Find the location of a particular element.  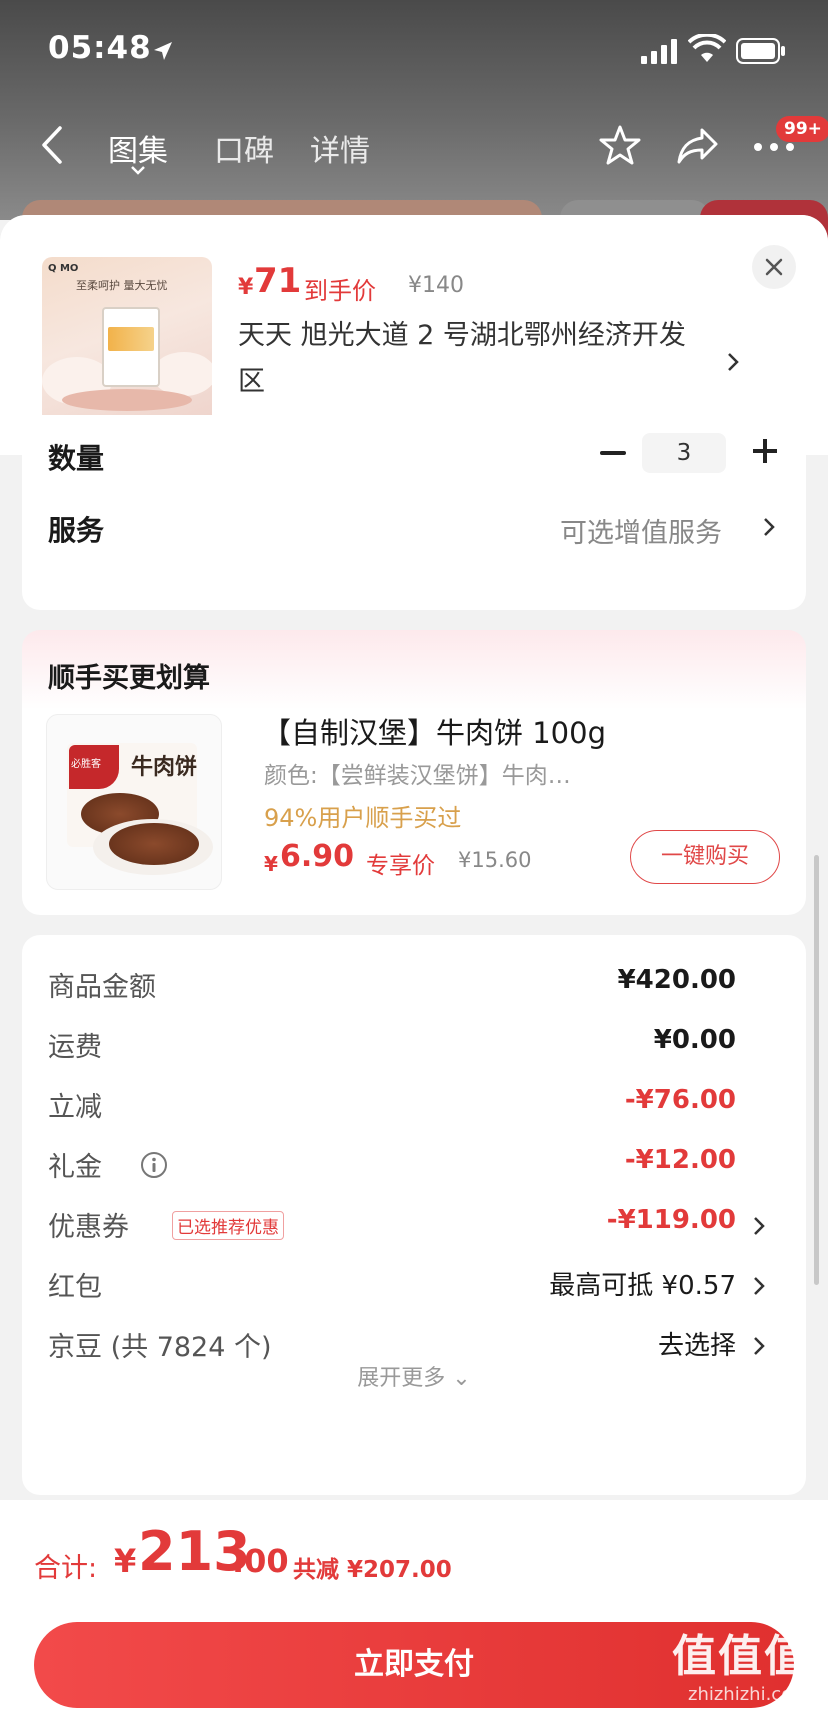

total-amount-decimal: .00 is located at coordinates (260, 1561).